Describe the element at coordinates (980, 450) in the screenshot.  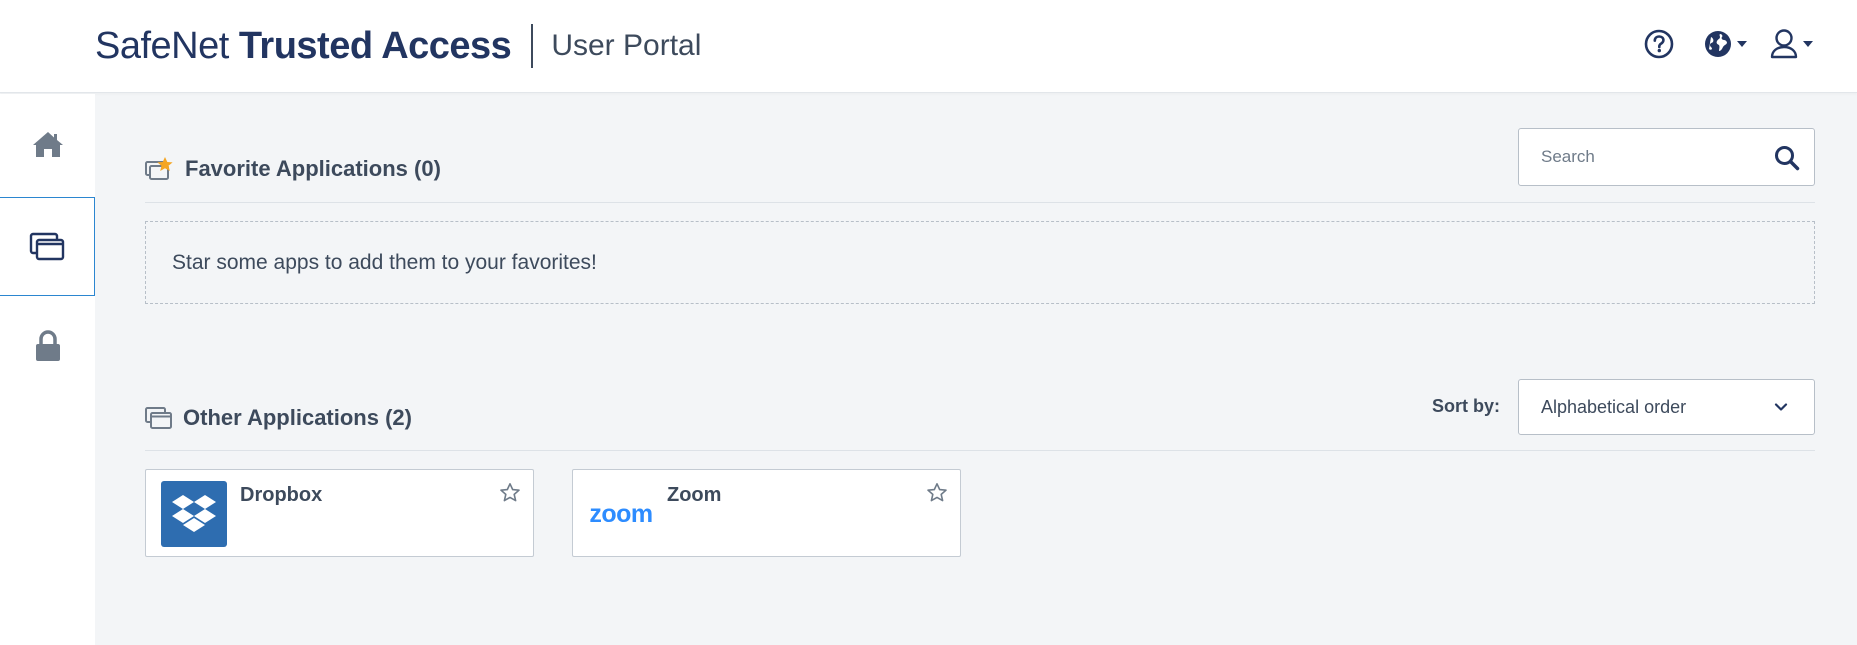
I see `other-apps-divider` at that location.